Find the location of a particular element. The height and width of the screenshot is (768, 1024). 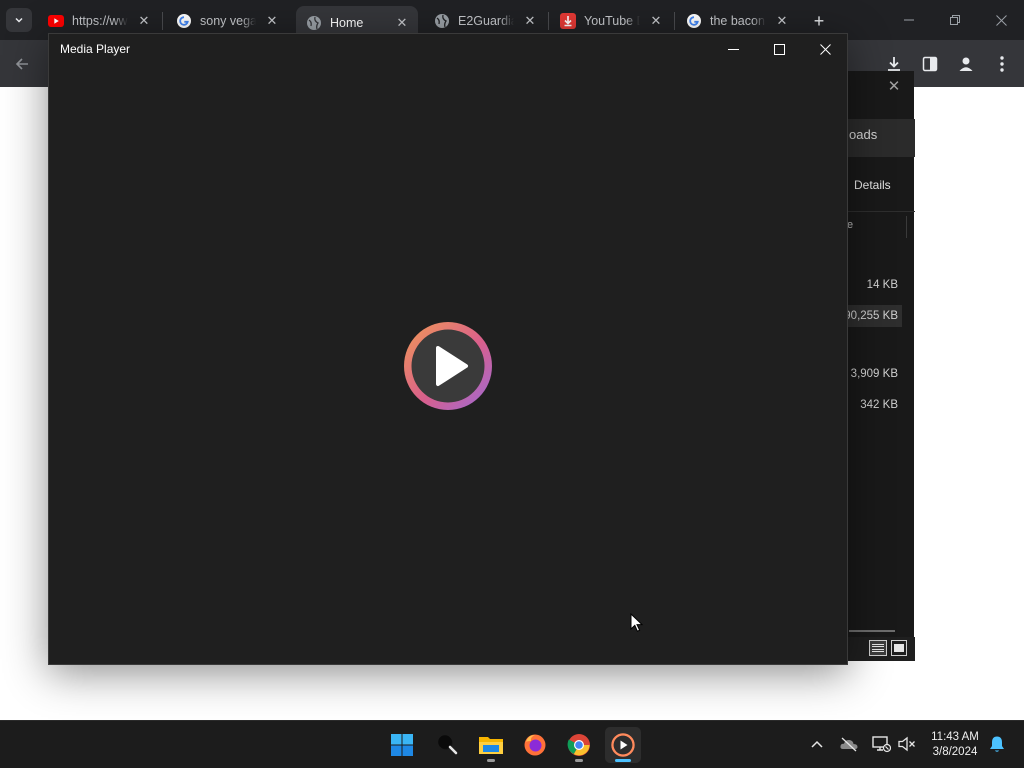

windows-start-icon is located at coordinates (402, 745).